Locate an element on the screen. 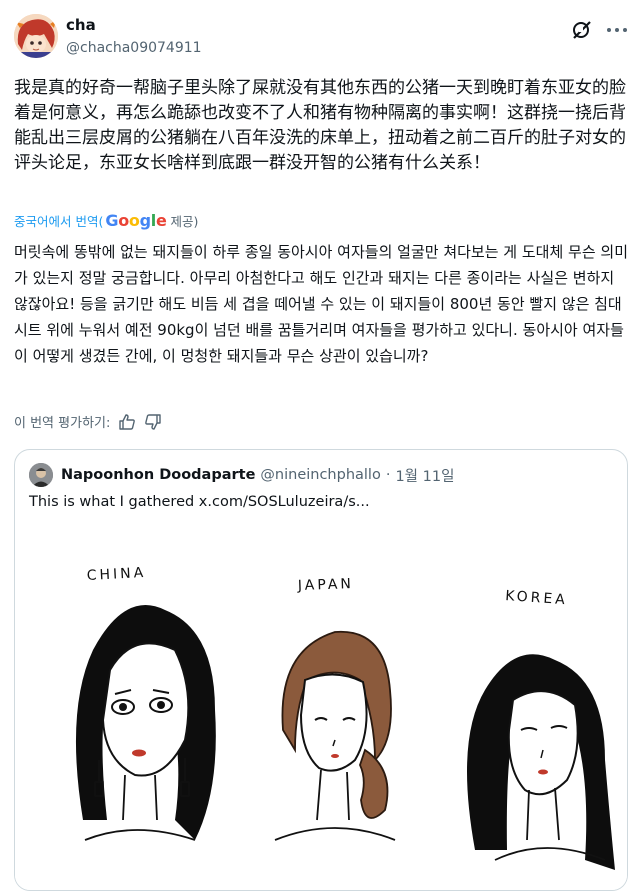 The image size is (642, 891). quoted-author-avatar is located at coordinates (41, 475).